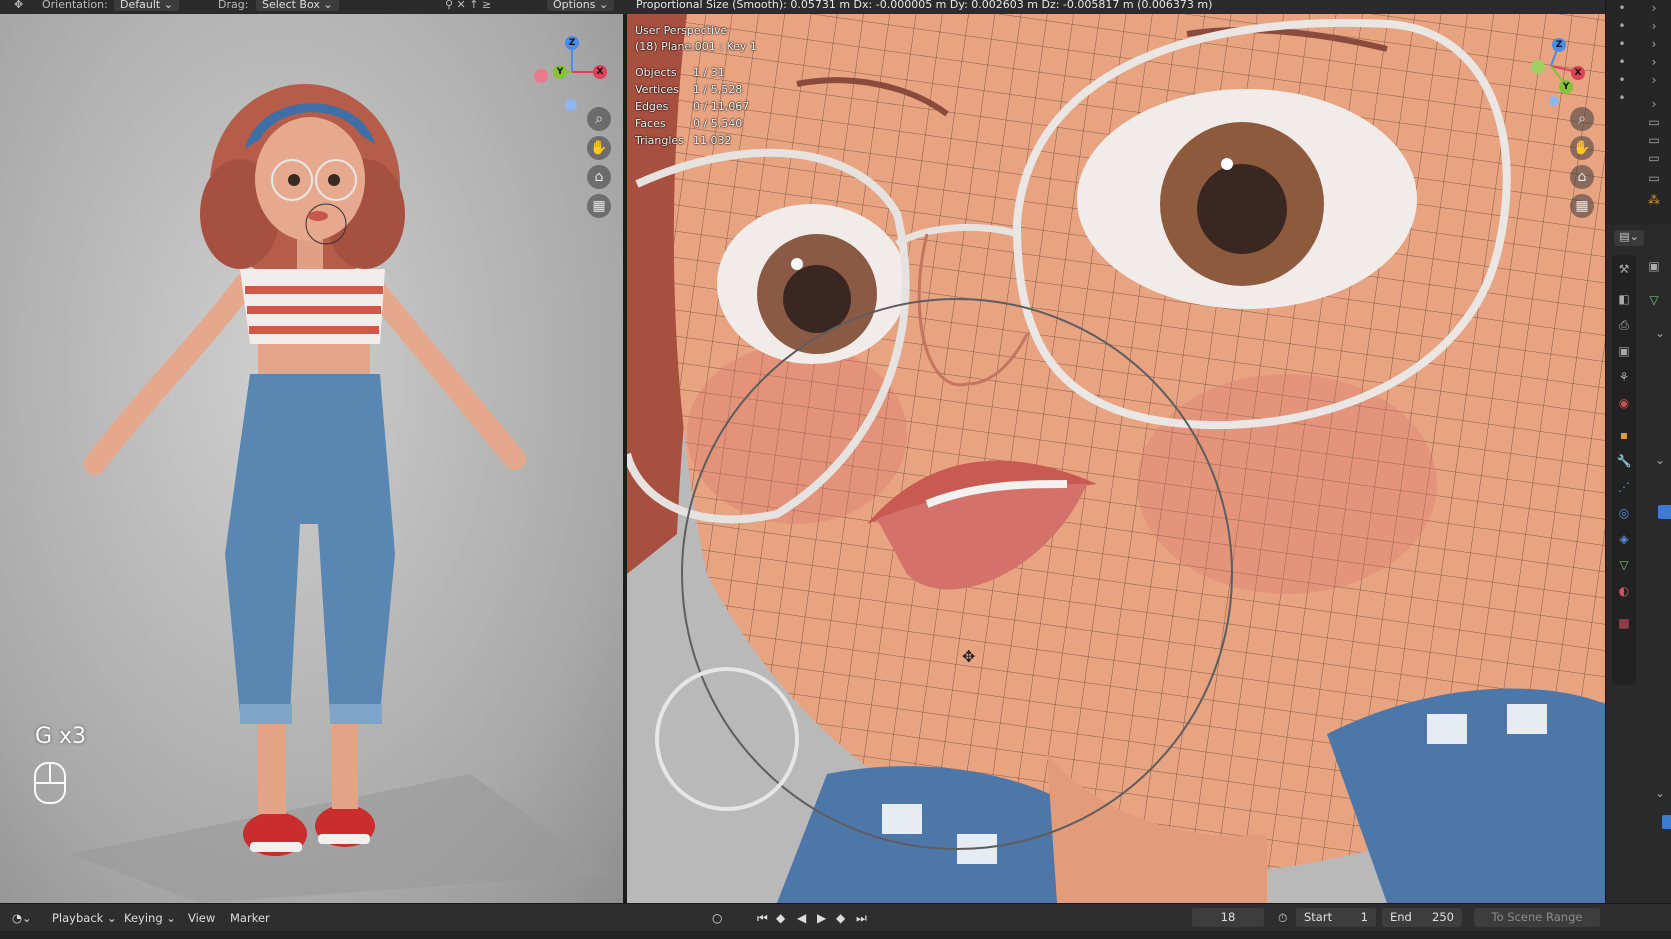  I want to click on snap-toggle-icon: ⚲ ✕ ↑ ≥, so click(468, 5).